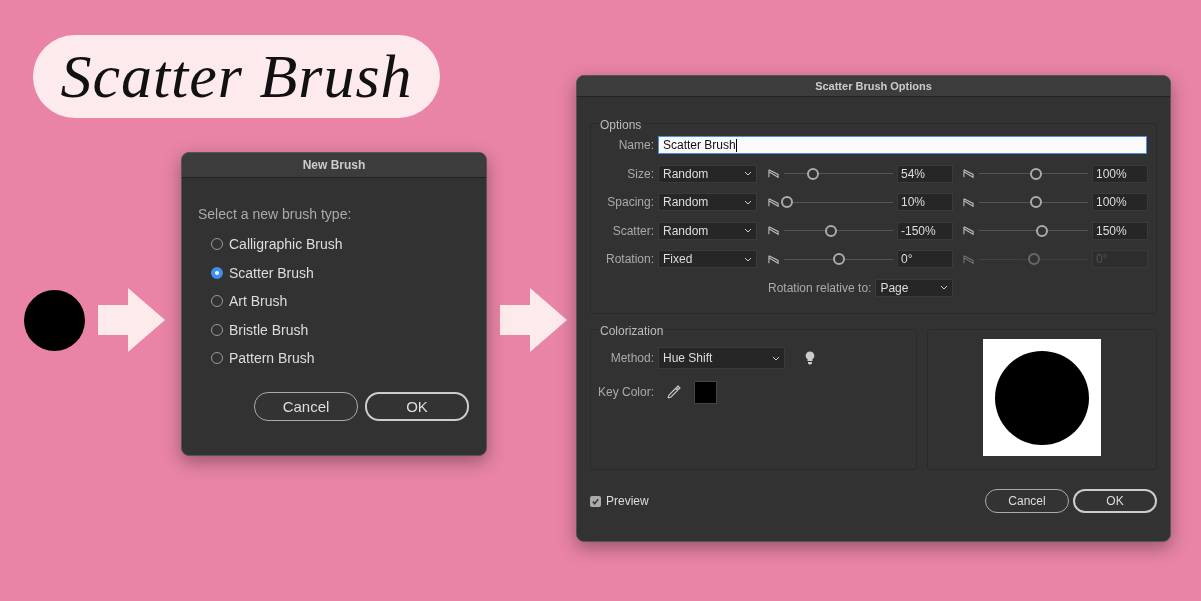  Describe the element at coordinates (348, 244) in the screenshot. I see `brush-type-option: Calligraphic Brush` at that location.